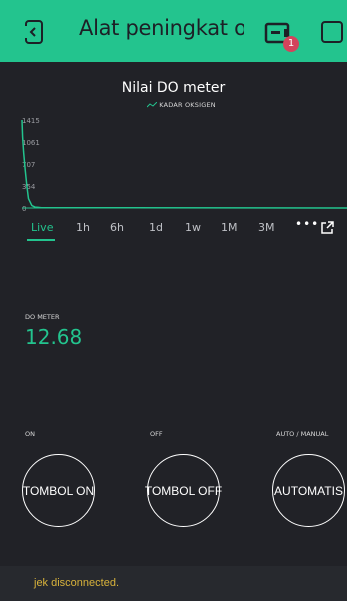 This screenshot has height=601, width=347. What do you see at coordinates (161, 28) in the screenshot?
I see `app-title: Alat peningkat oksigen` at bounding box center [161, 28].